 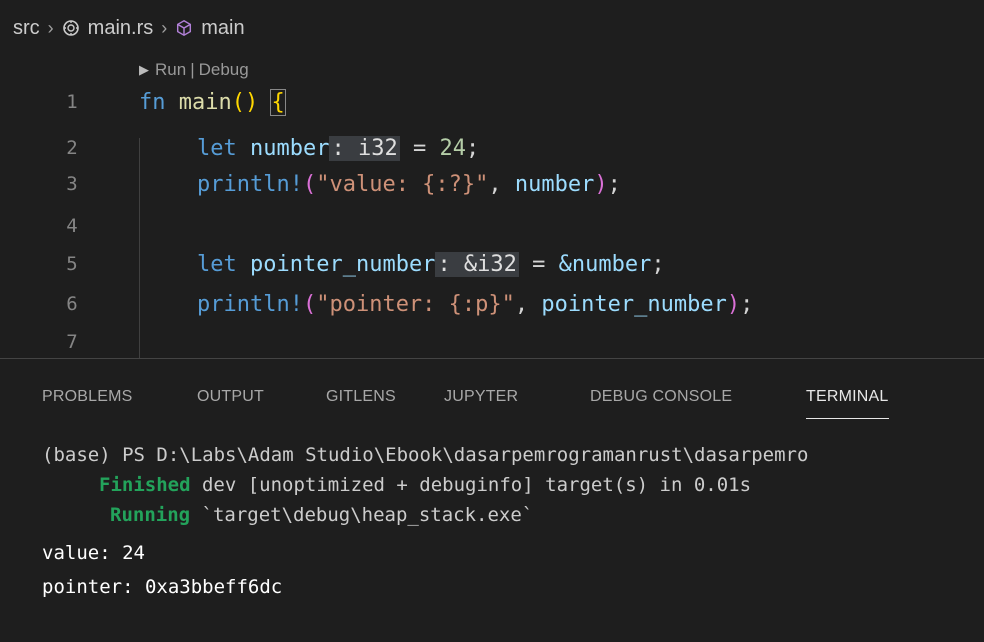 What do you see at coordinates (72, 264) in the screenshot?
I see `line-number: 5` at bounding box center [72, 264].